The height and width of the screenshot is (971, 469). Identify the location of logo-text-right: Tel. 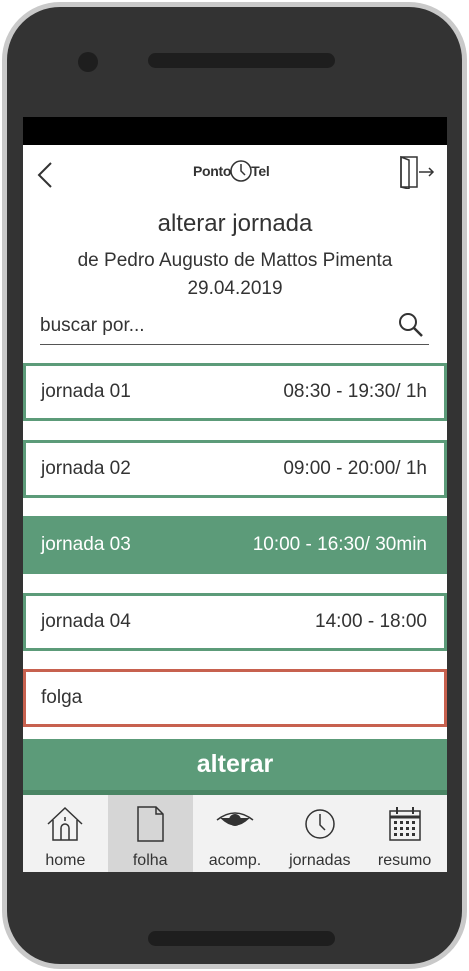
(260, 171).